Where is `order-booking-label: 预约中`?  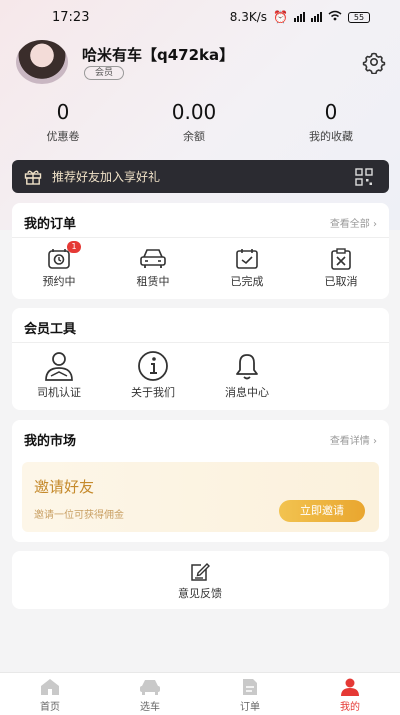
order-booking-label: 预约中 is located at coordinates (59, 281).